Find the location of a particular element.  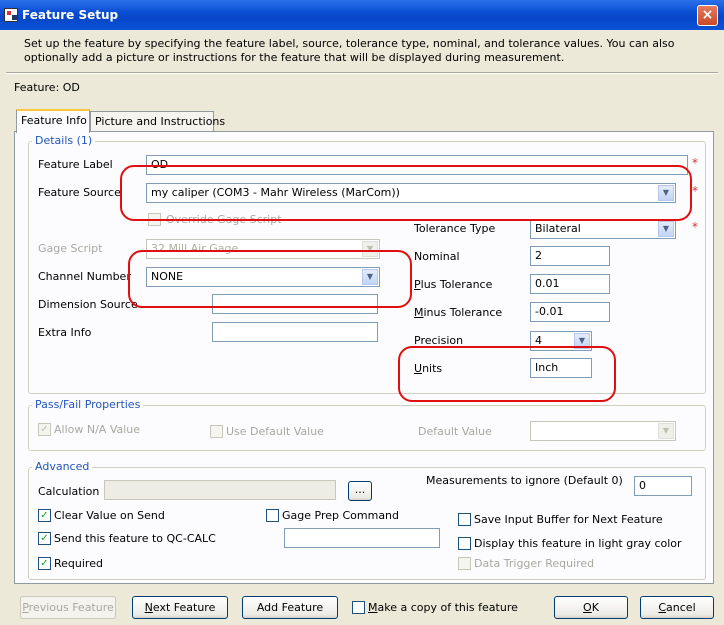

feature-source-label: Feature Source is located at coordinates (79, 192).